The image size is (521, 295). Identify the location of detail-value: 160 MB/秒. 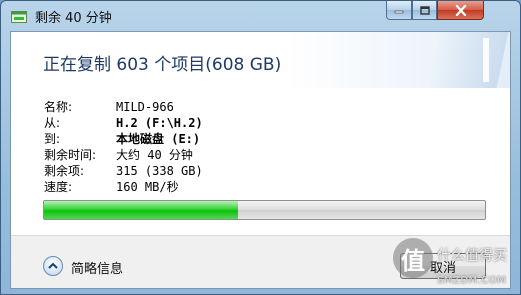
(147, 187).